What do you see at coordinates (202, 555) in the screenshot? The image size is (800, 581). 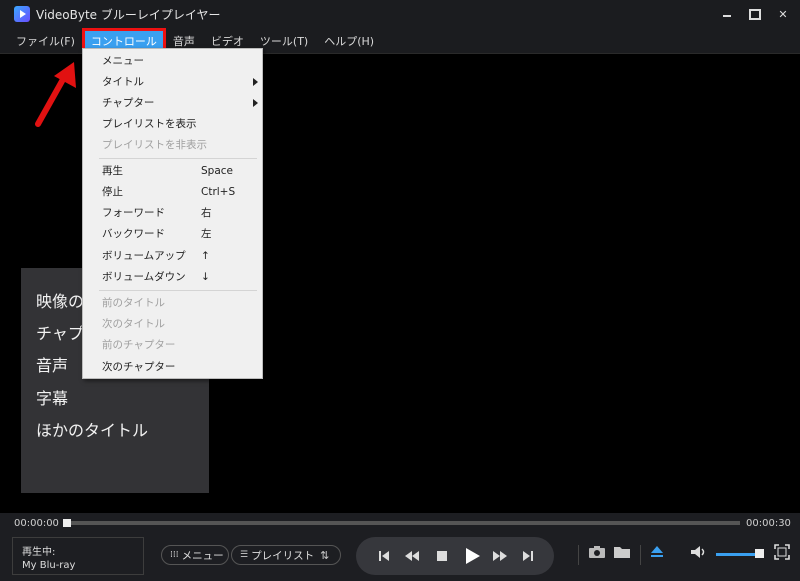 I see `menu-button-label: メニュー` at bounding box center [202, 555].